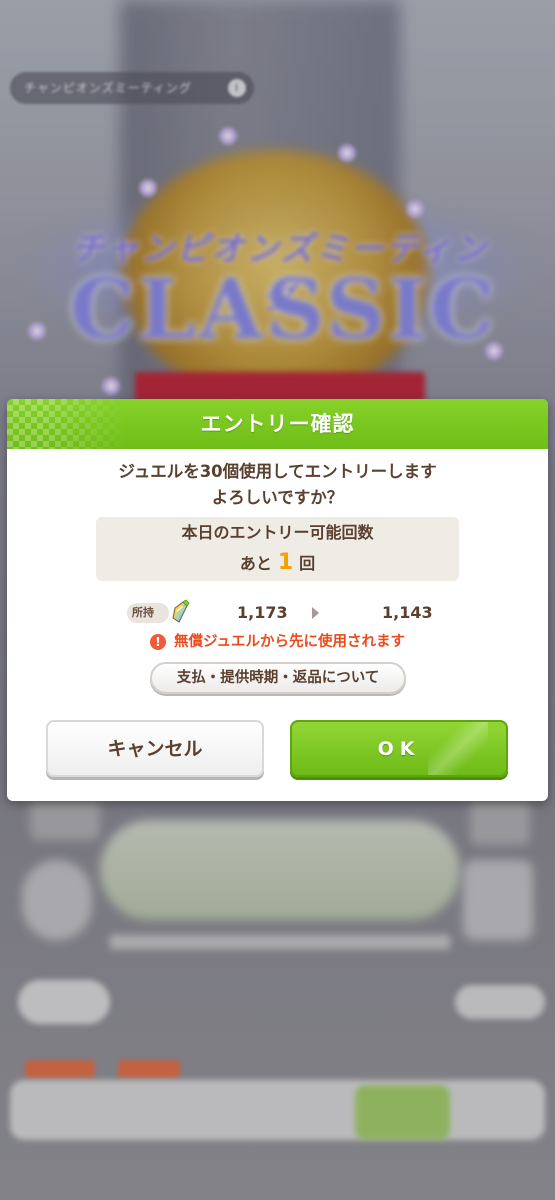 The height and width of the screenshot is (1200, 555). I want to click on dialog-title: エントリー確認, so click(277, 424).